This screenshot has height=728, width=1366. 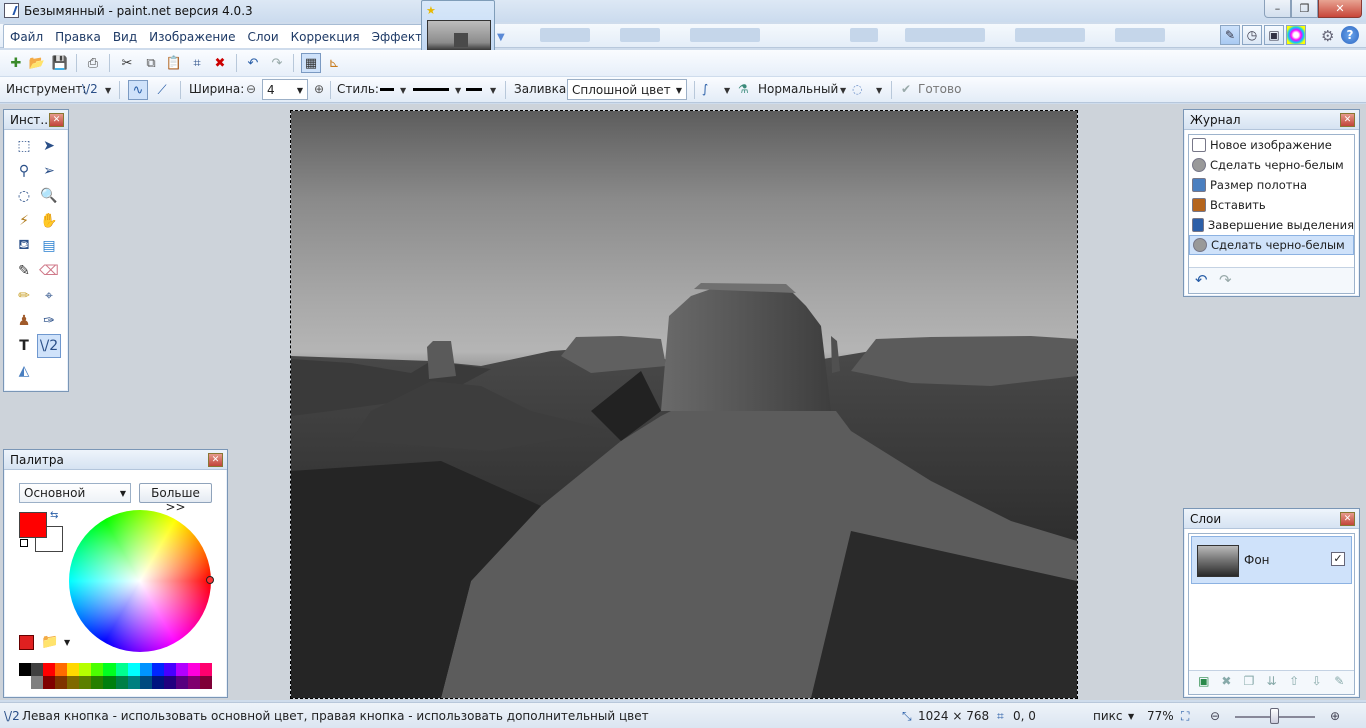 What do you see at coordinates (1225, 280) in the screenshot?
I see `redo-icon: ↷` at bounding box center [1225, 280].